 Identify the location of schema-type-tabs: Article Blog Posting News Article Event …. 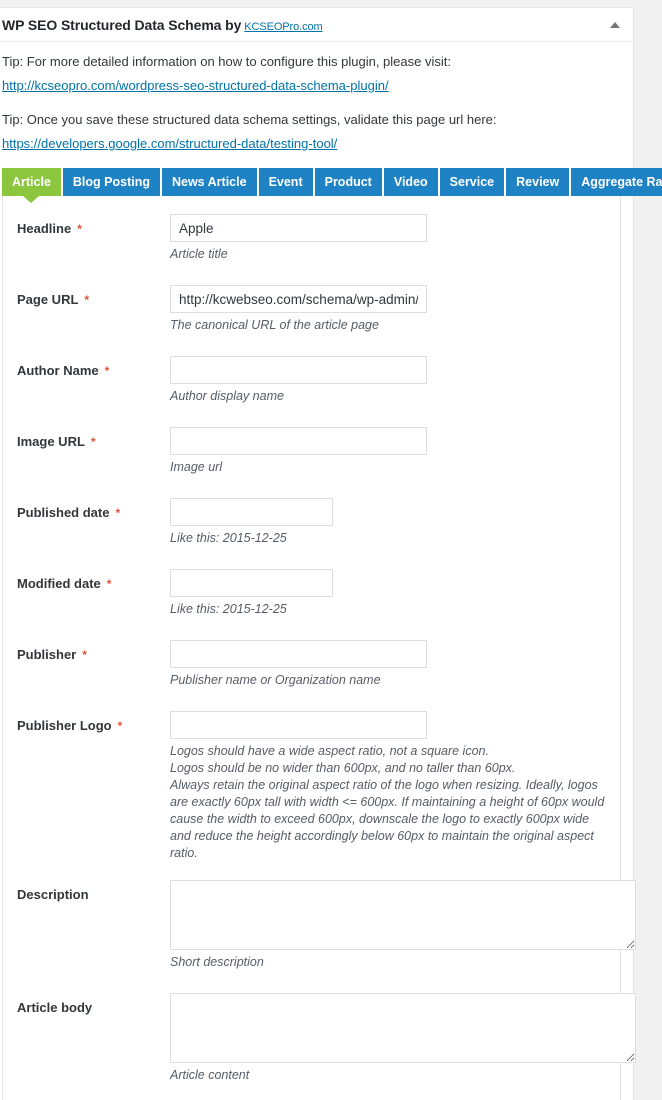
(332, 182).